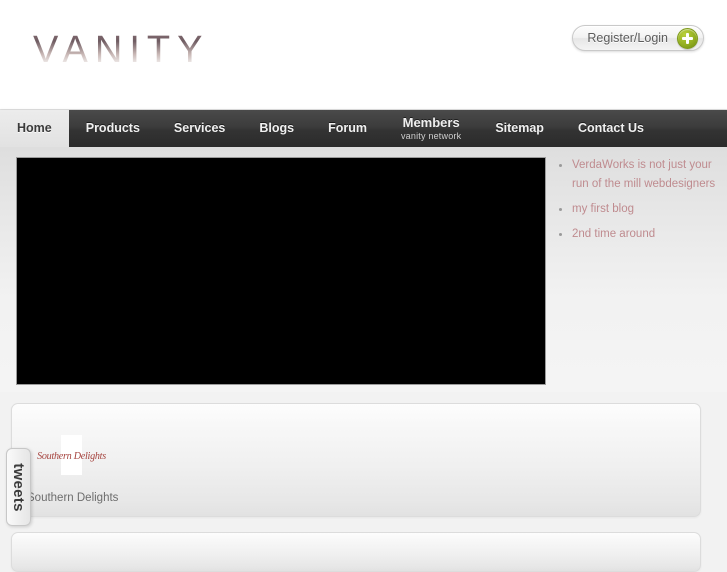  I want to click on tweets-tab: tweets, so click(18, 487).